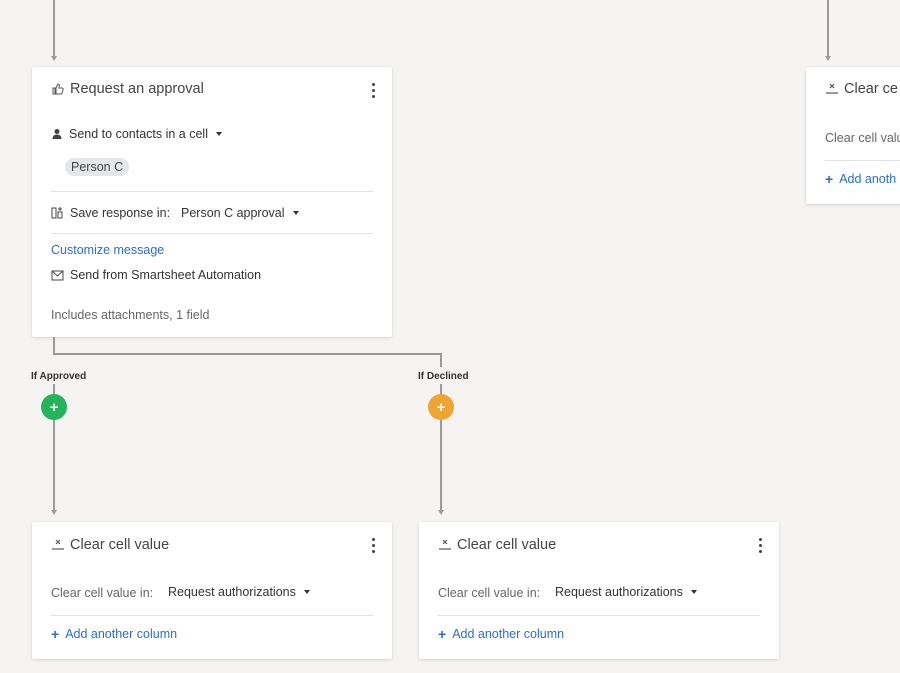 Image resolution: width=900 pixels, height=673 pixels. I want to click on save-response-row: Save response in:, so click(110, 213).